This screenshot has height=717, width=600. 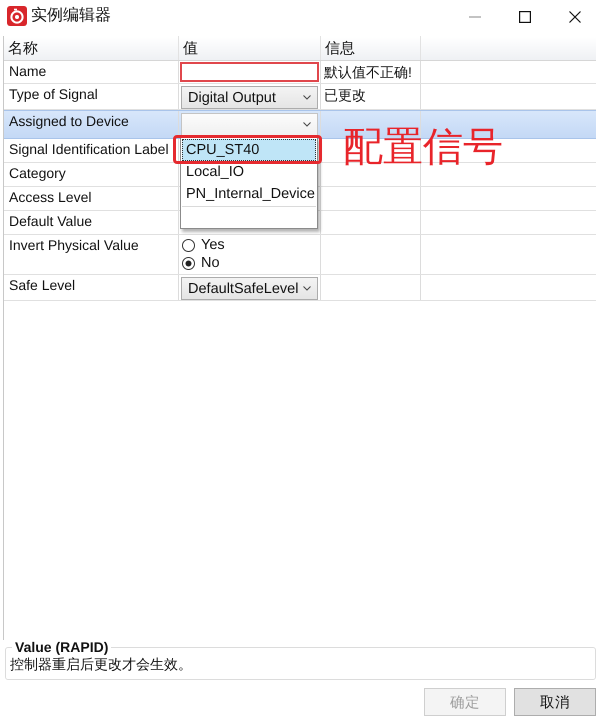 I want to click on maximize-icon, so click(x=525, y=16).